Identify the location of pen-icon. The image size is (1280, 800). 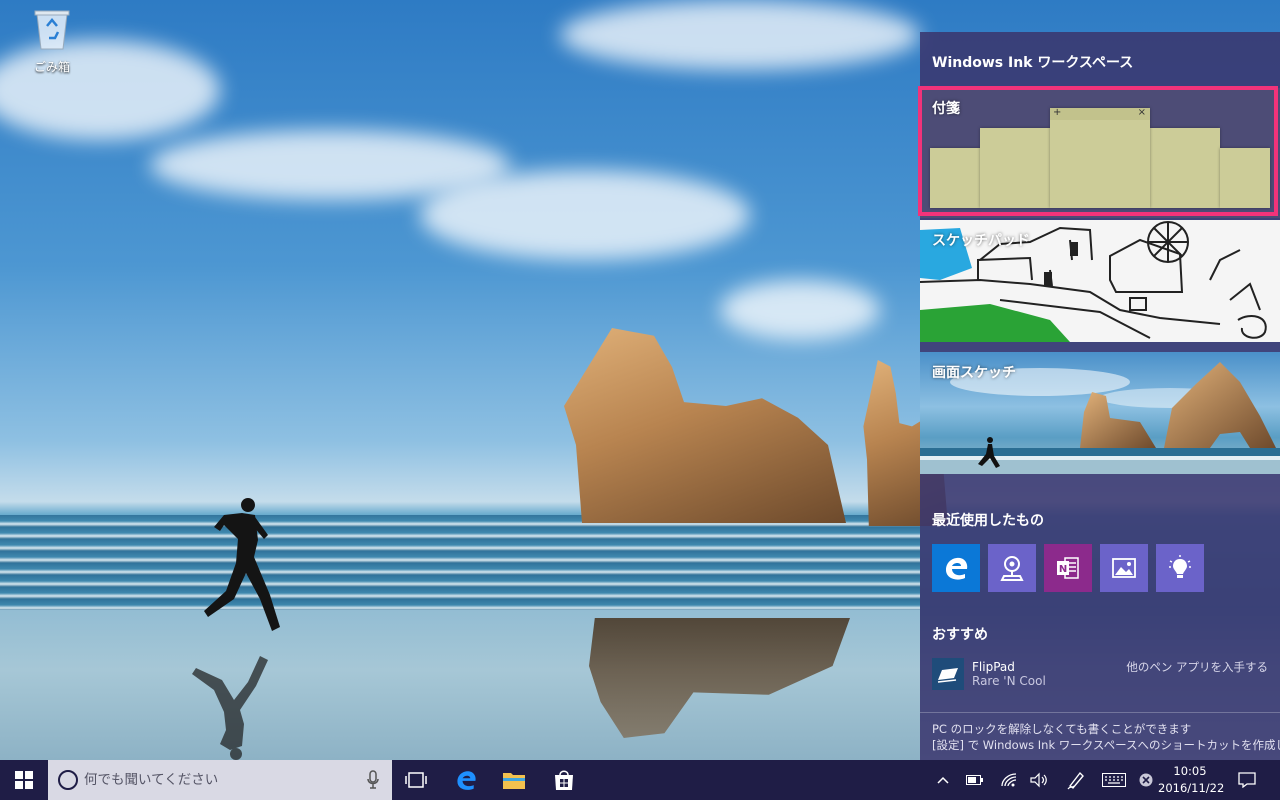
(1075, 780).